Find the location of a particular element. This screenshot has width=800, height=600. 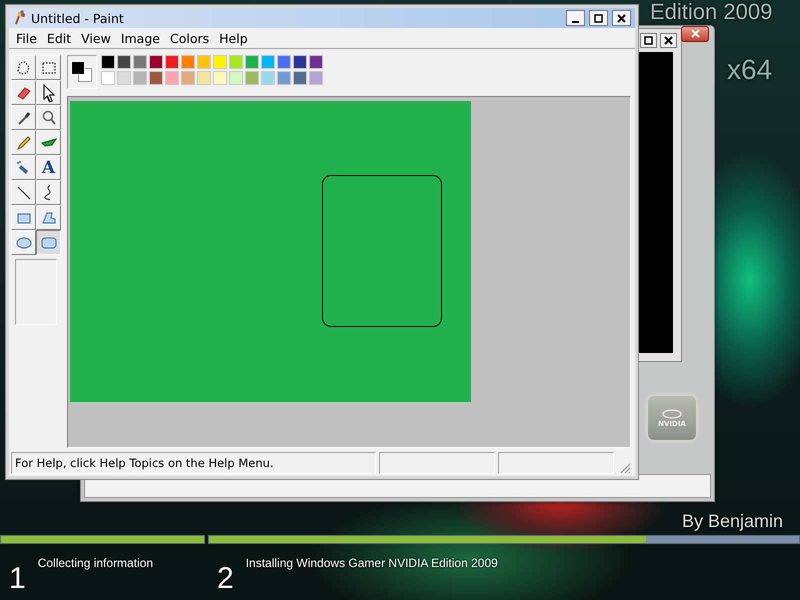

step-number: 2 is located at coordinates (225, 579).